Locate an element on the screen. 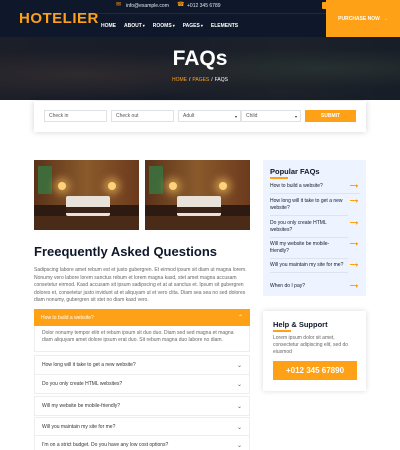  phone-icon: ☎ is located at coordinates (181, 5).